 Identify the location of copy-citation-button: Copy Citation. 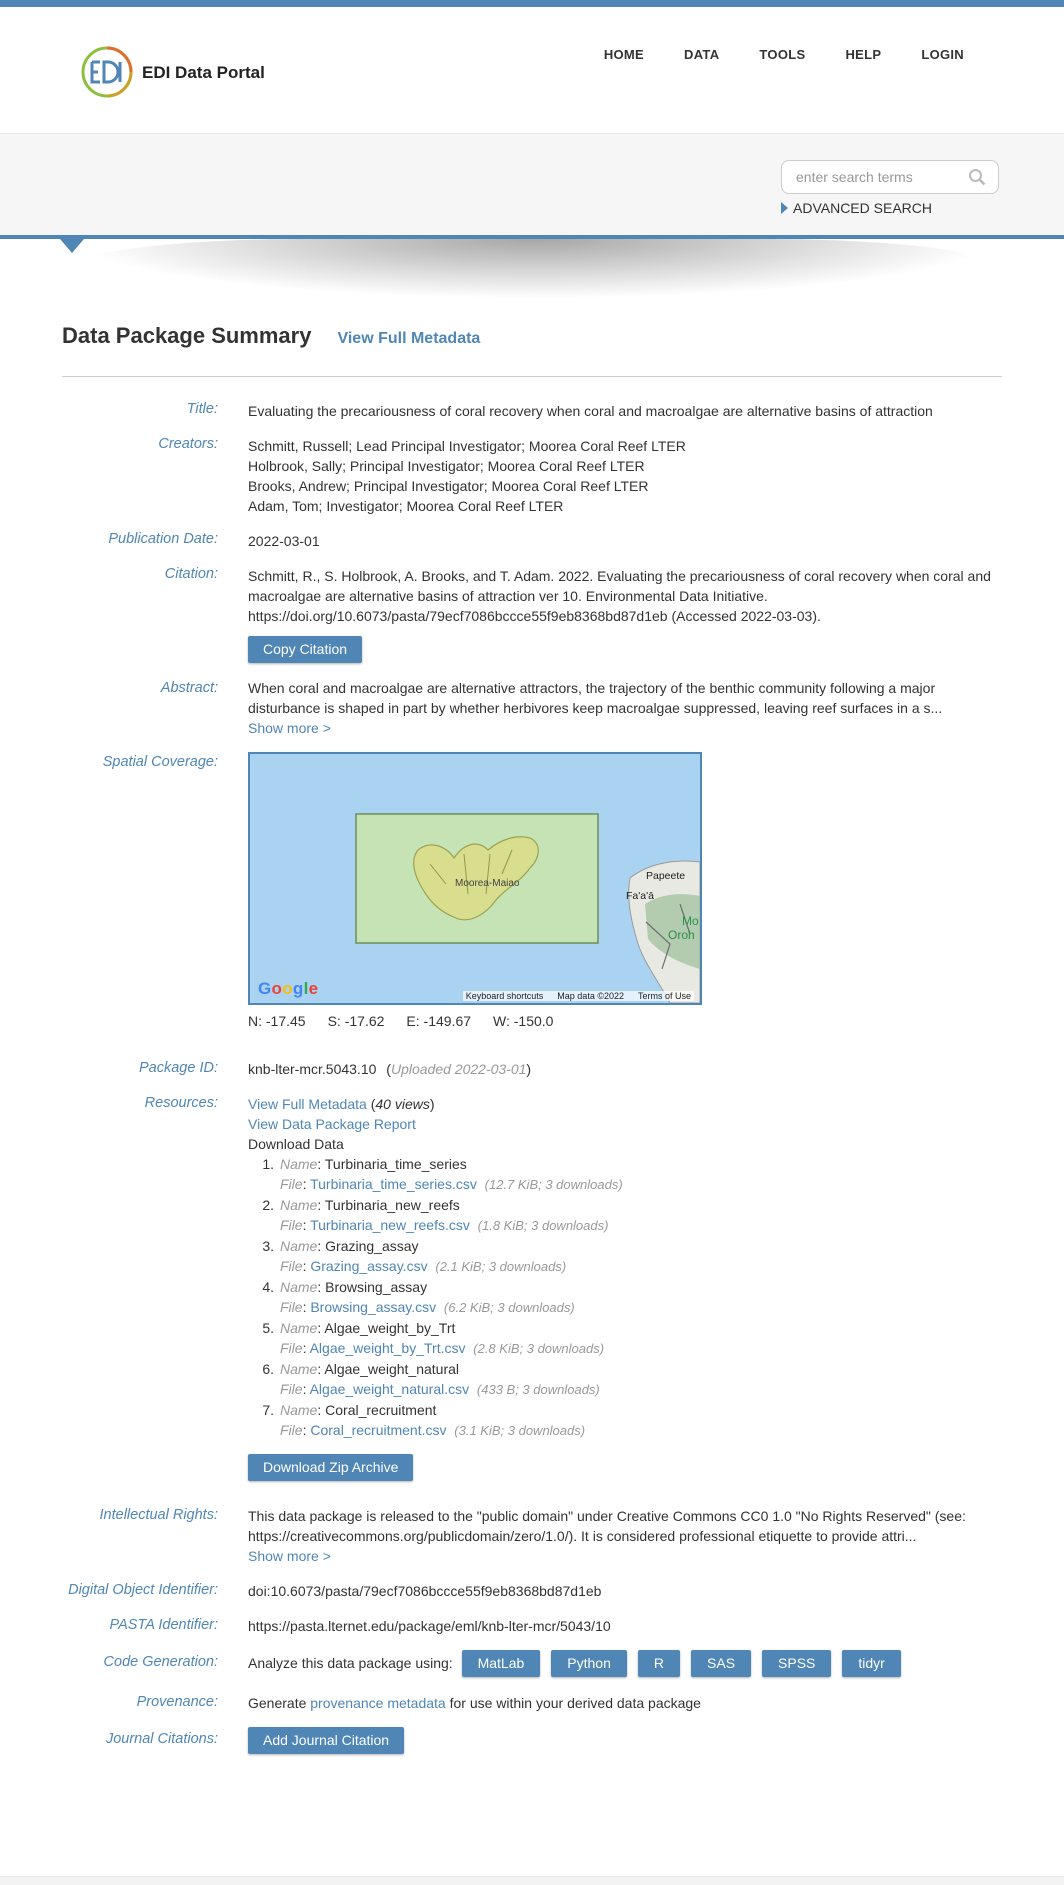
(305, 649).